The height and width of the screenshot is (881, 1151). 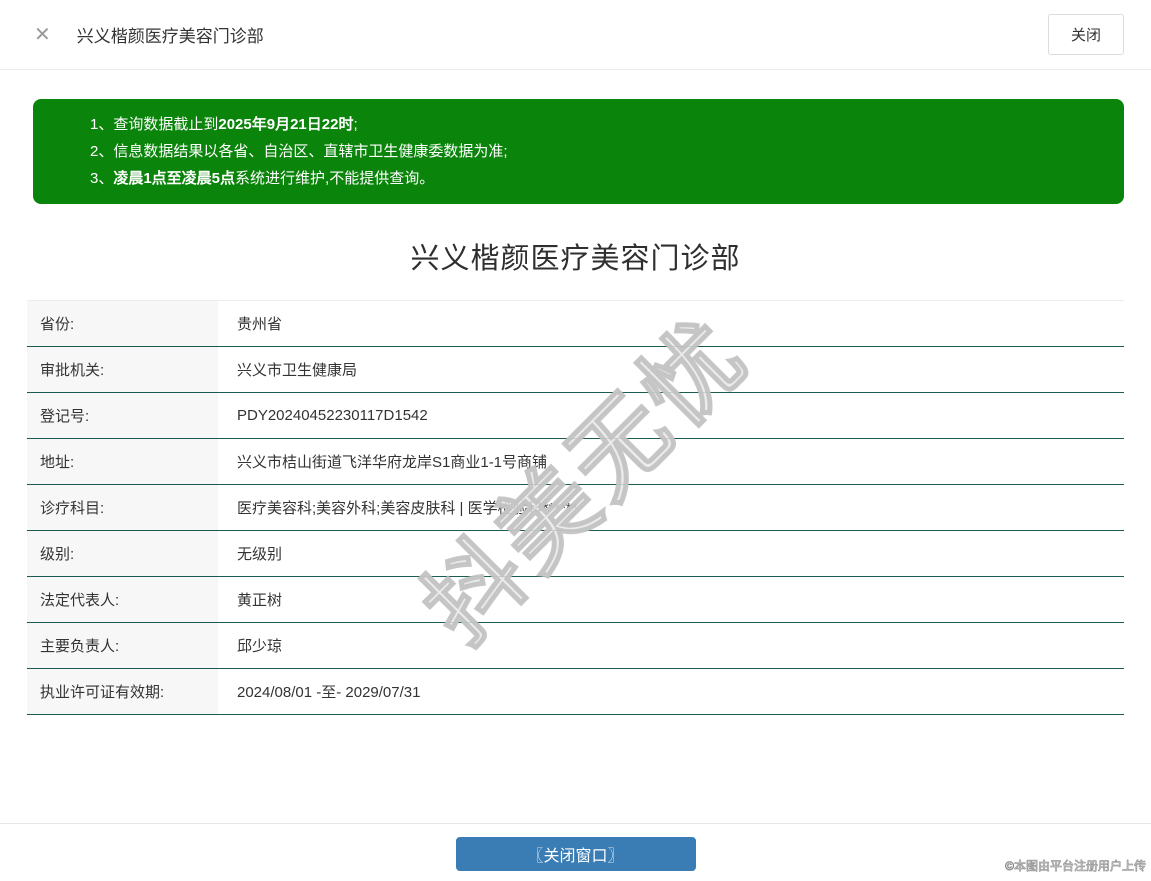 I want to click on row-label: 审批机关:, so click(x=122, y=369).